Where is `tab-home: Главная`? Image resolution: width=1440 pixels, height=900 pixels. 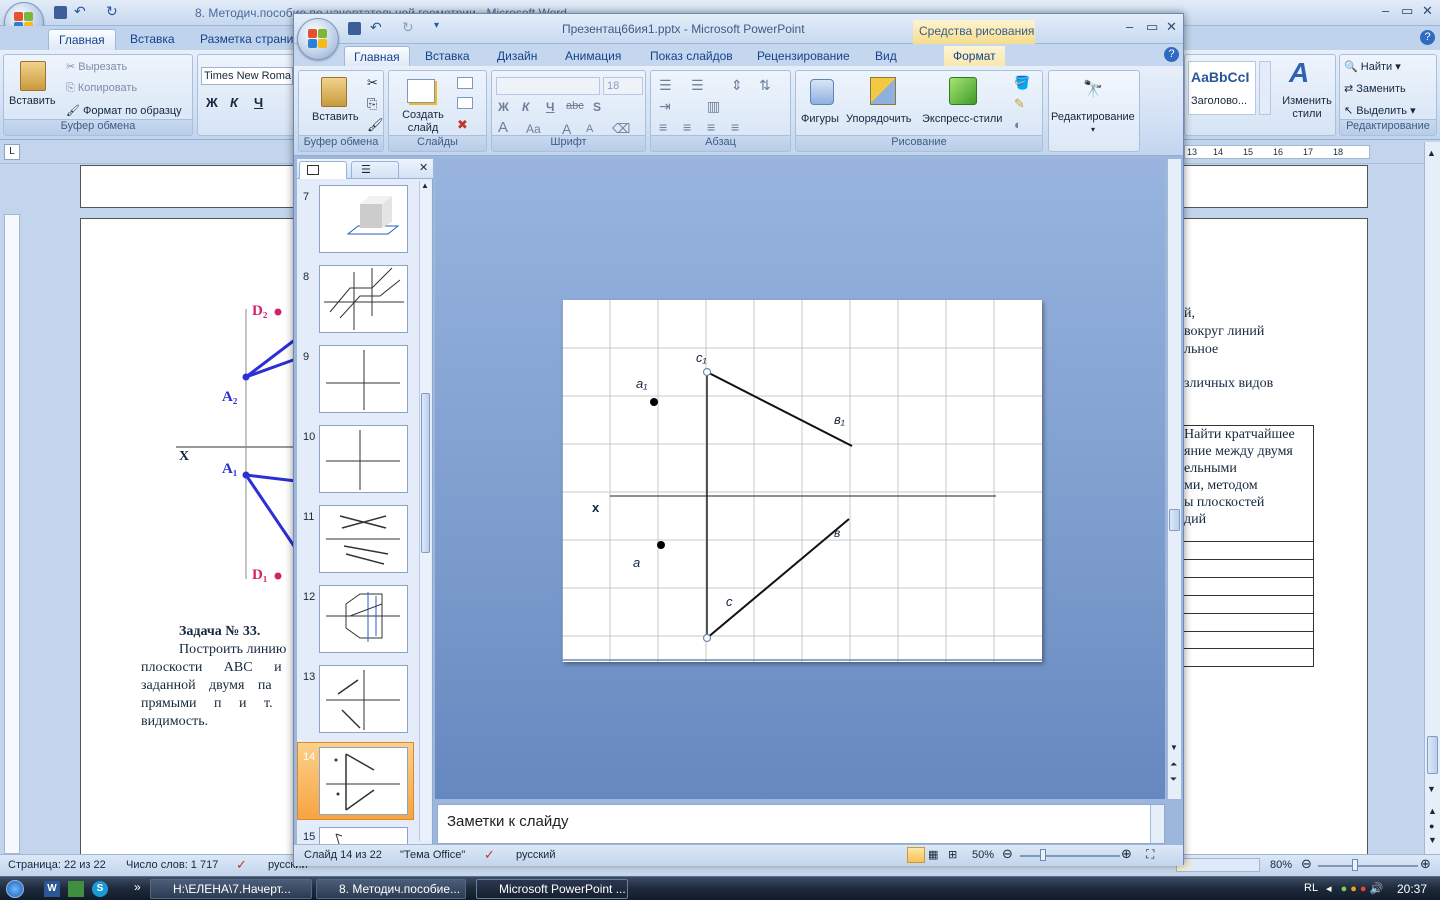
tab-home: Главная is located at coordinates (82, 39).